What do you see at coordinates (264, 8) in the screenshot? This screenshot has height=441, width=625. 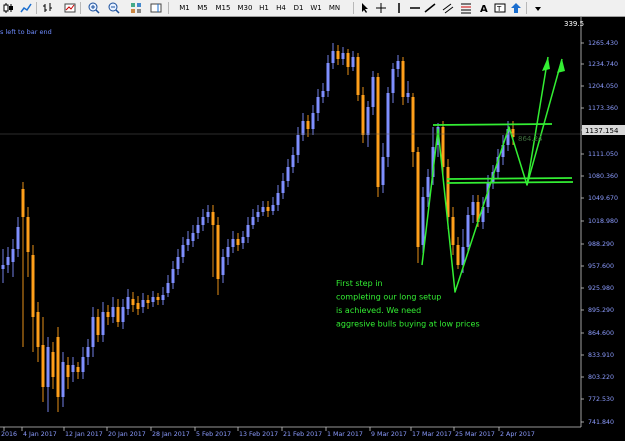 I see `timeframe-button-h1: H1` at bounding box center [264, 8].